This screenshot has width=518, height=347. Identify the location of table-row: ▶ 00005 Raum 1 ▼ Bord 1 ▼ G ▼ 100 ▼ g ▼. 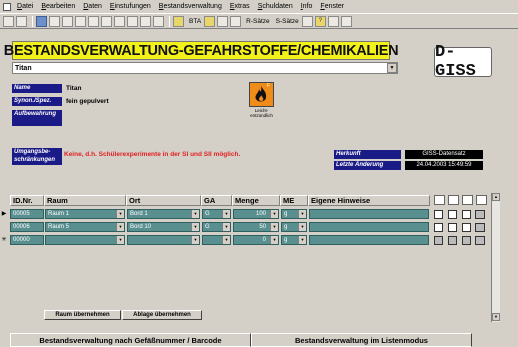
(250, 214).